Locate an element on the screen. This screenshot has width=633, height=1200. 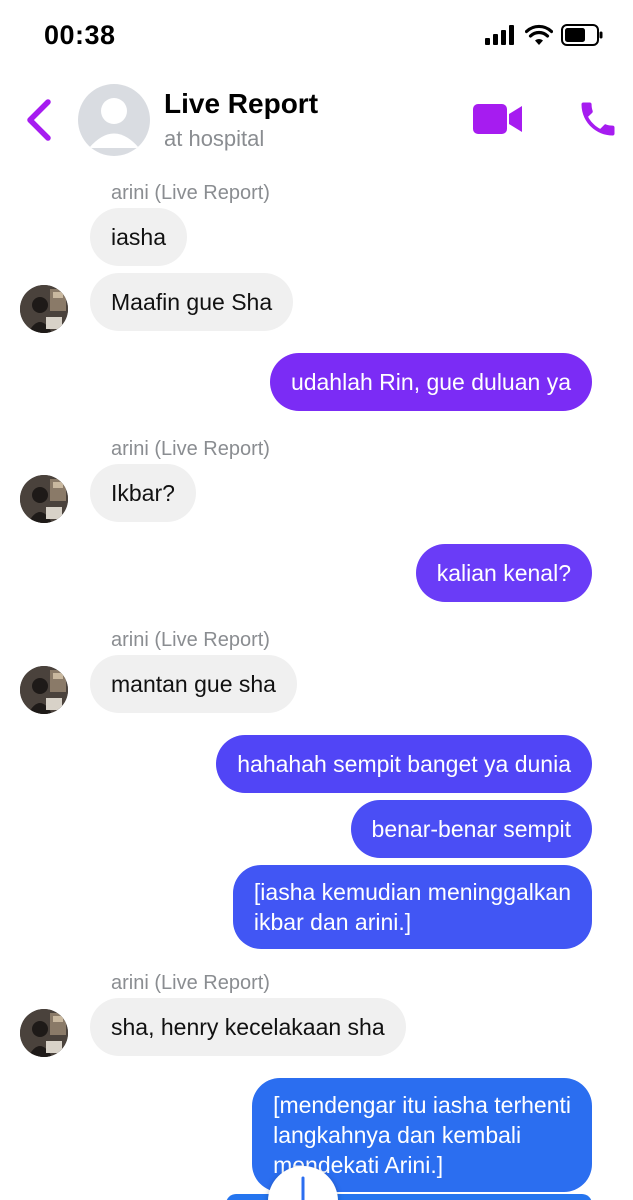
back-button is located at coordinates (40, 120).